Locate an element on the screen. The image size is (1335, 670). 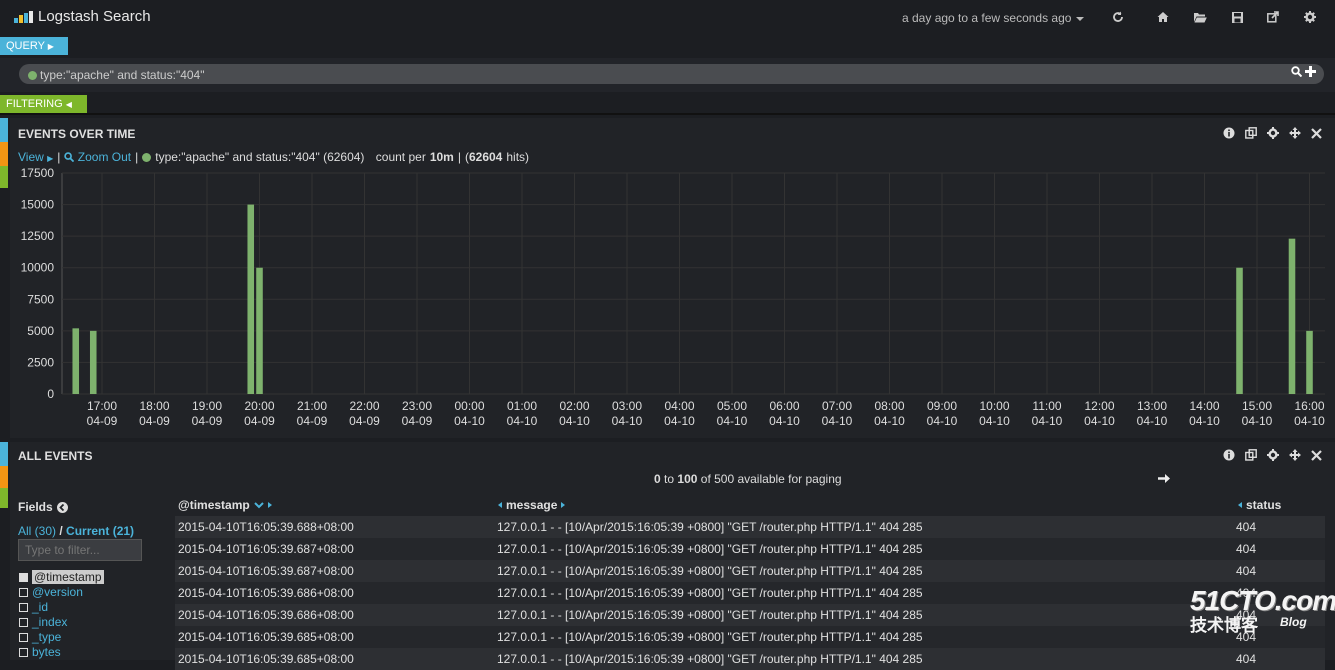
timestamp-cell: 2015-04-10T16:05:39.688+08:00 is located at coordinates (266, 527).